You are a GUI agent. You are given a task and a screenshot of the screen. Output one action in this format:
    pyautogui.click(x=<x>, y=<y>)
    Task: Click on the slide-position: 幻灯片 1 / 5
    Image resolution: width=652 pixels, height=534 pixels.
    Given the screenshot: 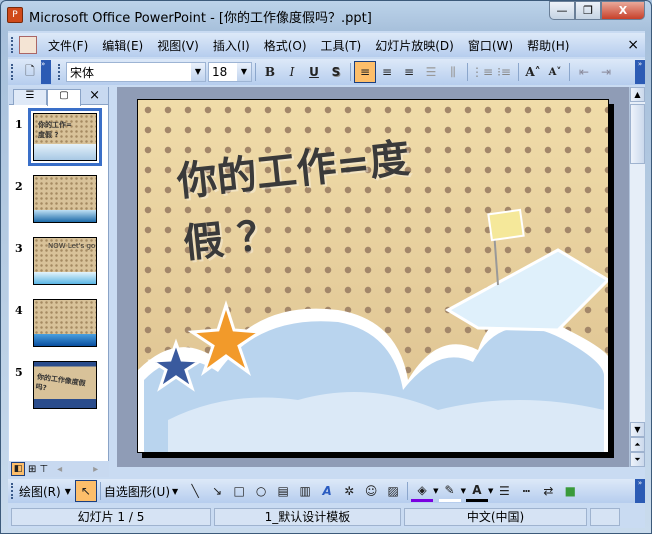 What is the action you would take?
    pyautogui.click(x=111, y=517)
    